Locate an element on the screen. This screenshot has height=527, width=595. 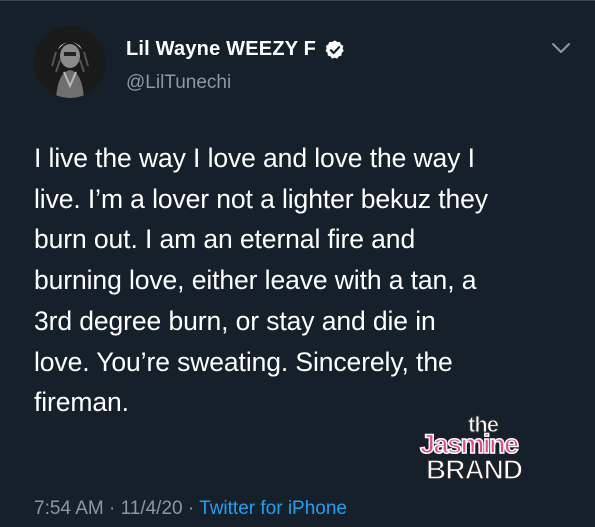
chevron-down-icon is located at coordinates (561, 48).